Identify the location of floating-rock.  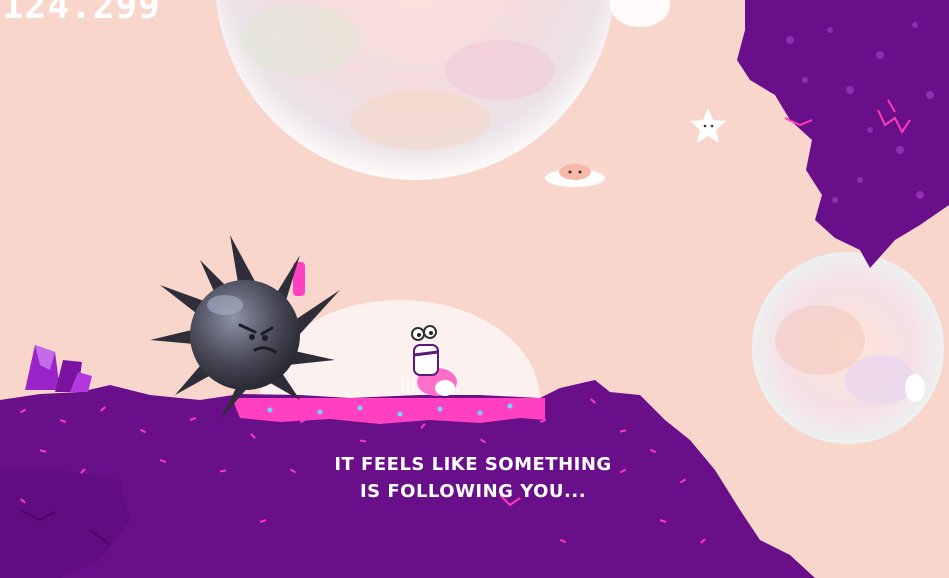
(843, 134).